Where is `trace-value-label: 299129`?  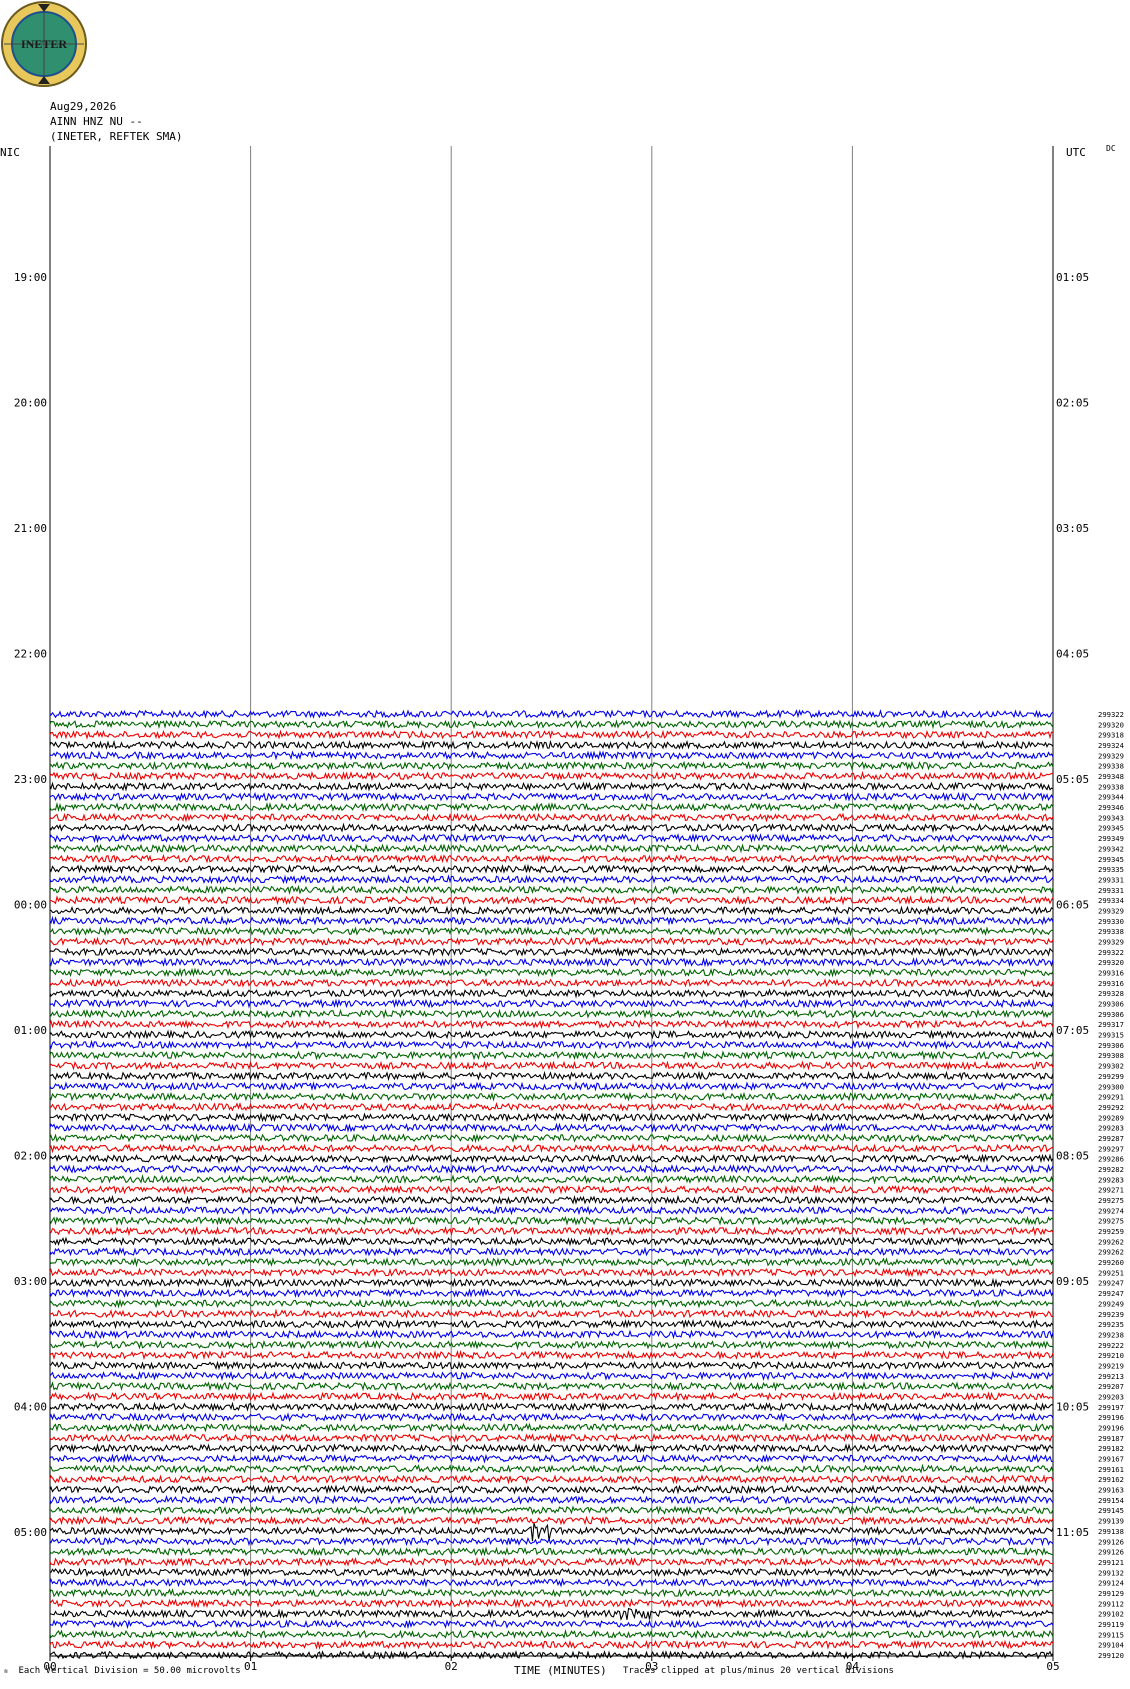
trace-value-label: 299129 is located at coordinates (1111, 1593).